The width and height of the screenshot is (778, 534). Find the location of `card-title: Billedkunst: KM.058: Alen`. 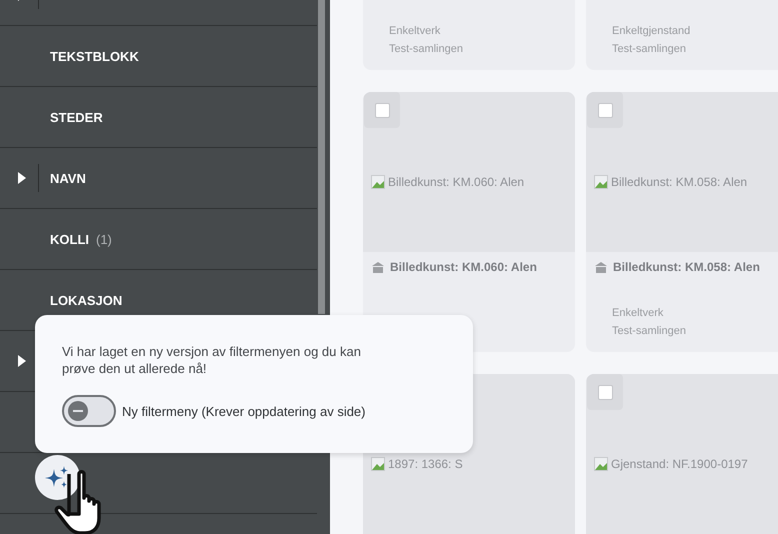

card-title: Billedkunst: KM.058: Alen is located at coordinates (686, 267).